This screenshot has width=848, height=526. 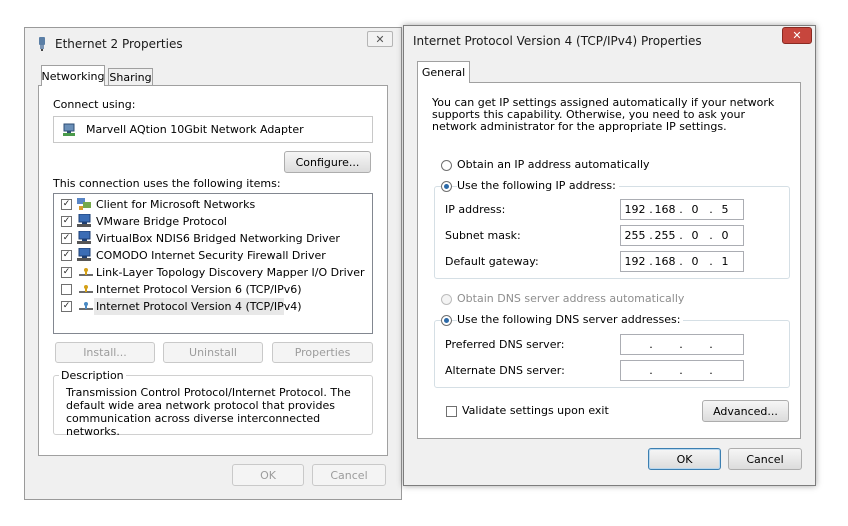 I want to click on tab-general: General, so click(x=443, y=72).